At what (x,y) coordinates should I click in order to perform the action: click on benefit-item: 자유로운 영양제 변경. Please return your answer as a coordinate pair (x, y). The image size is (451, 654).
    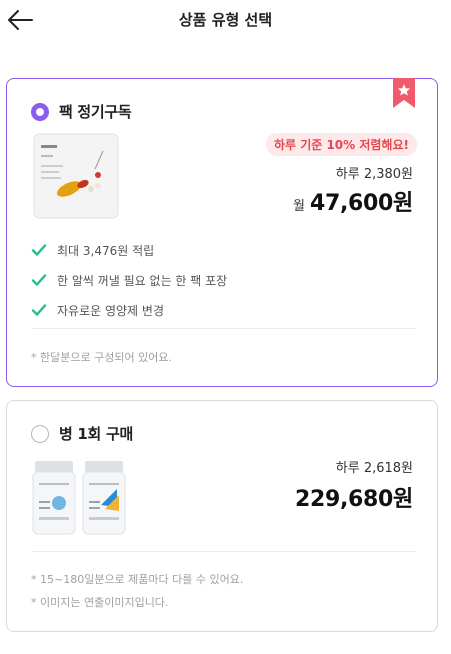
    Looking at the image, I should click on (223, 310).